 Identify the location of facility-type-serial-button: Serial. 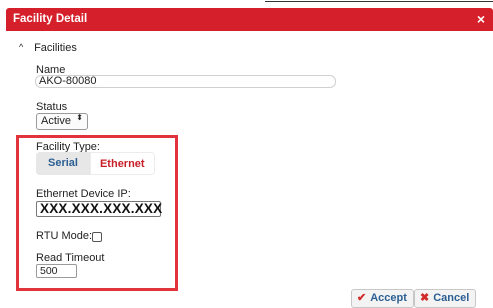
(63, 163).